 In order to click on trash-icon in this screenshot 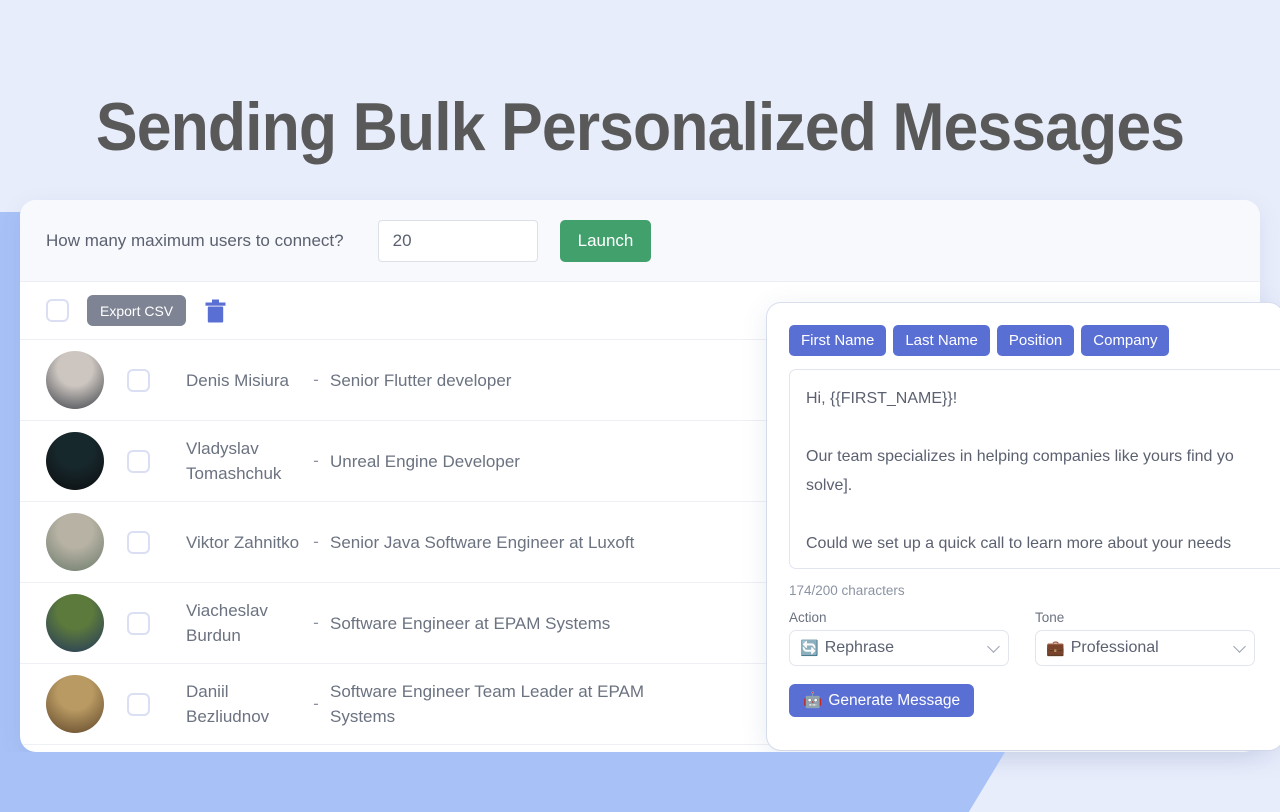, I will do `click(215, 311)`.